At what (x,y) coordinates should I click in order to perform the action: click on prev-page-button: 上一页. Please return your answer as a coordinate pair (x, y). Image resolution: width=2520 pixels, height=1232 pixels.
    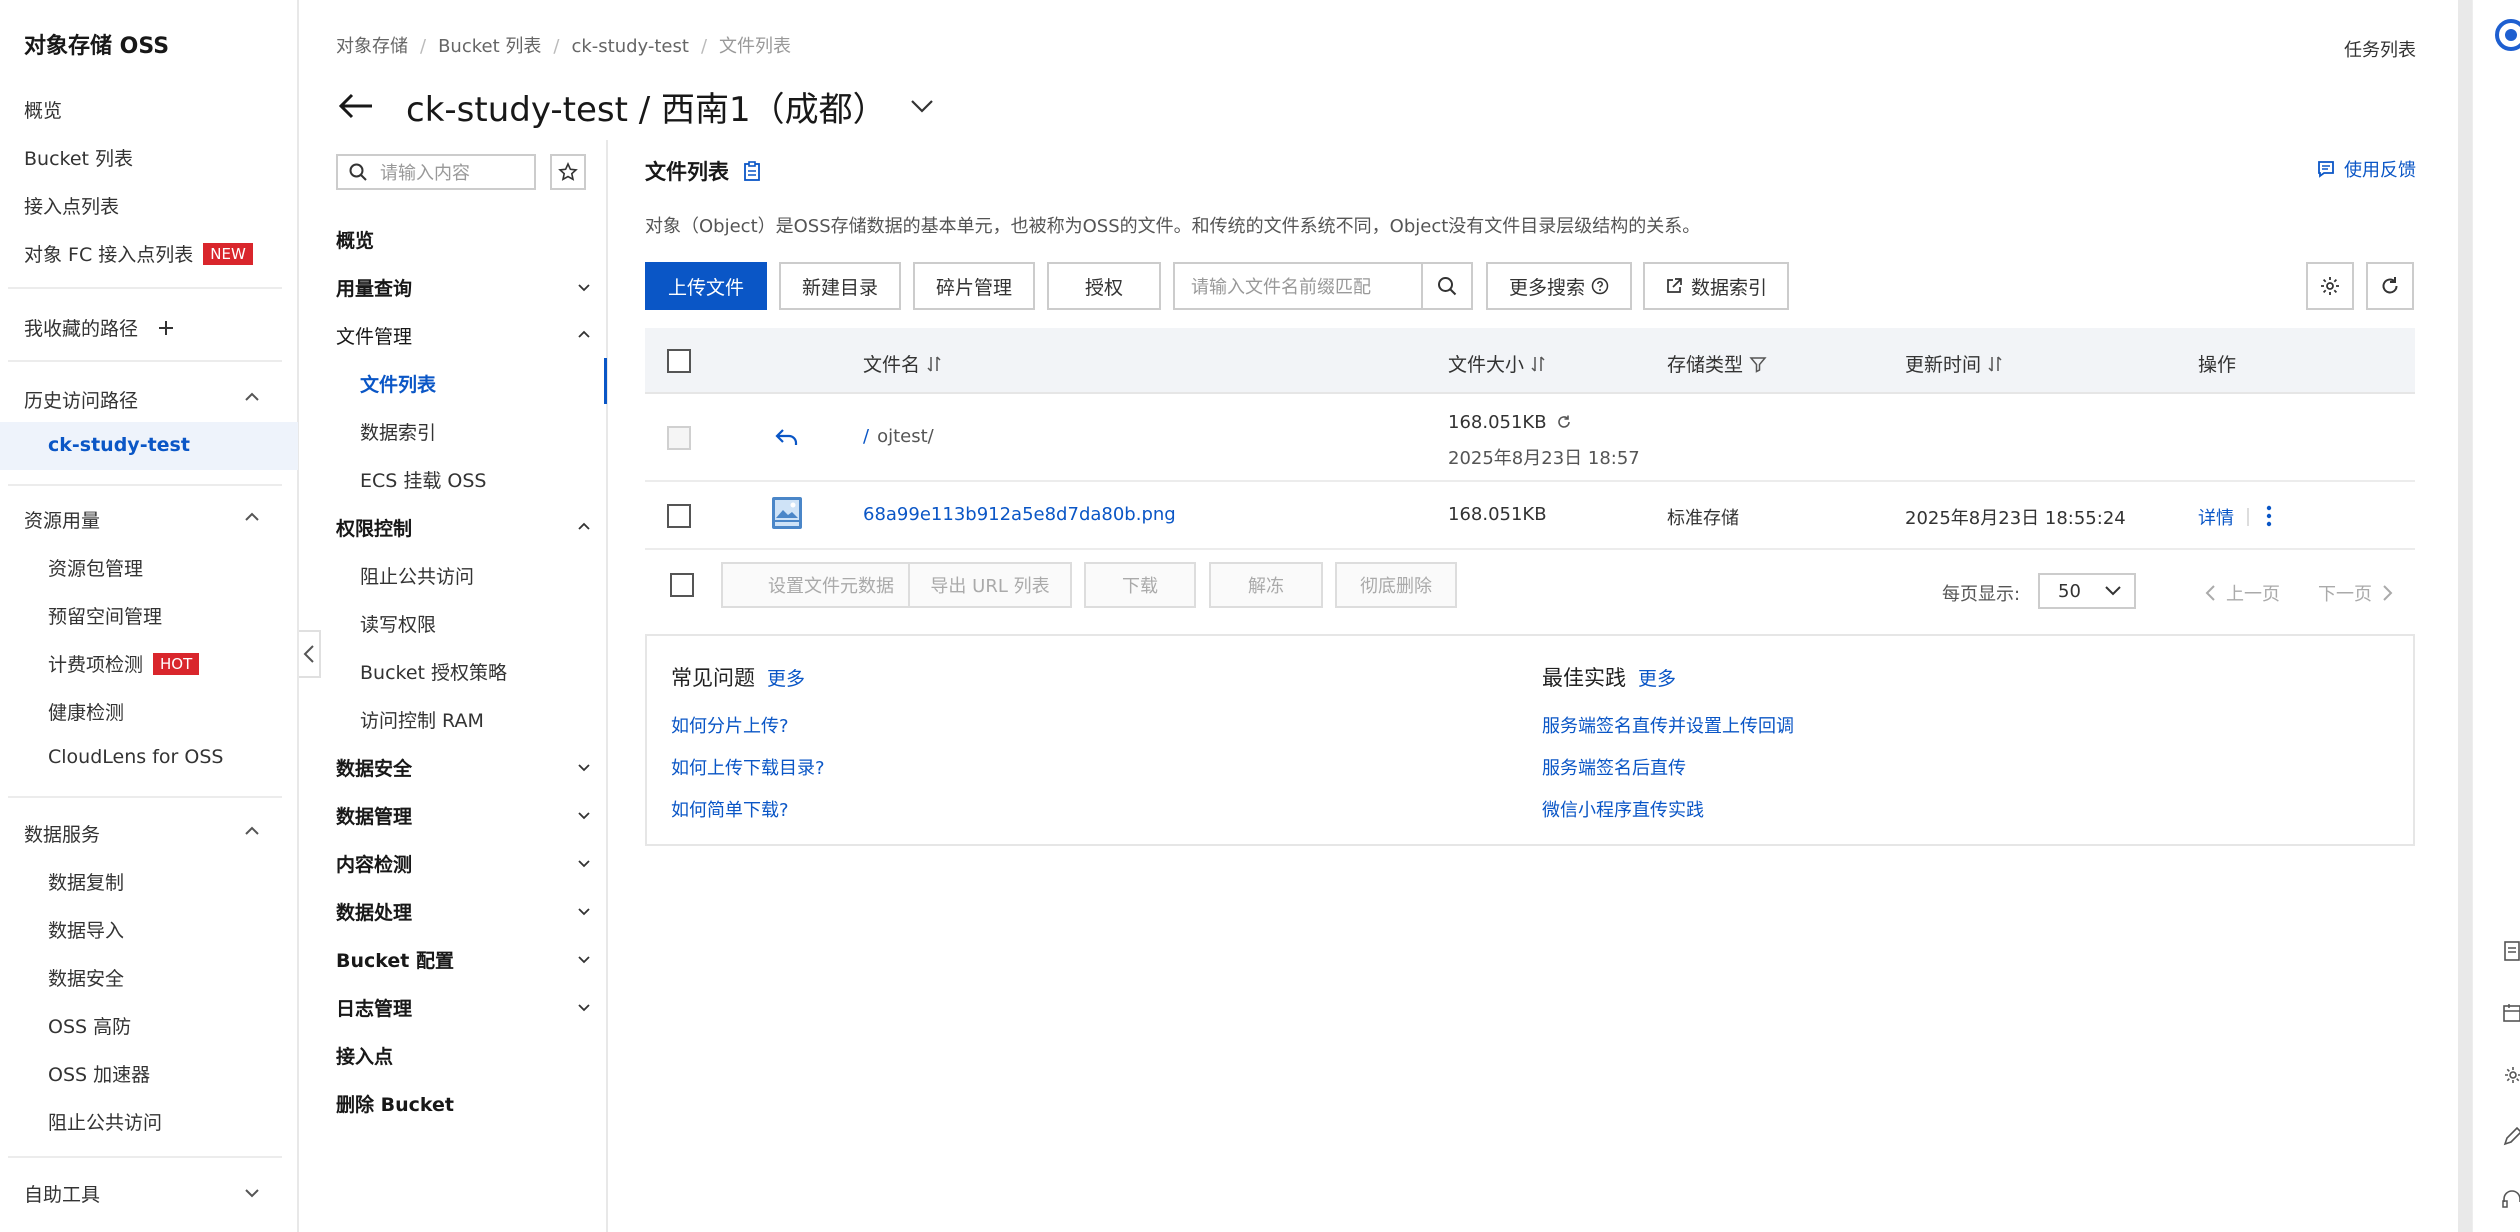
    Looking at the image, I should click on (2242, 593).